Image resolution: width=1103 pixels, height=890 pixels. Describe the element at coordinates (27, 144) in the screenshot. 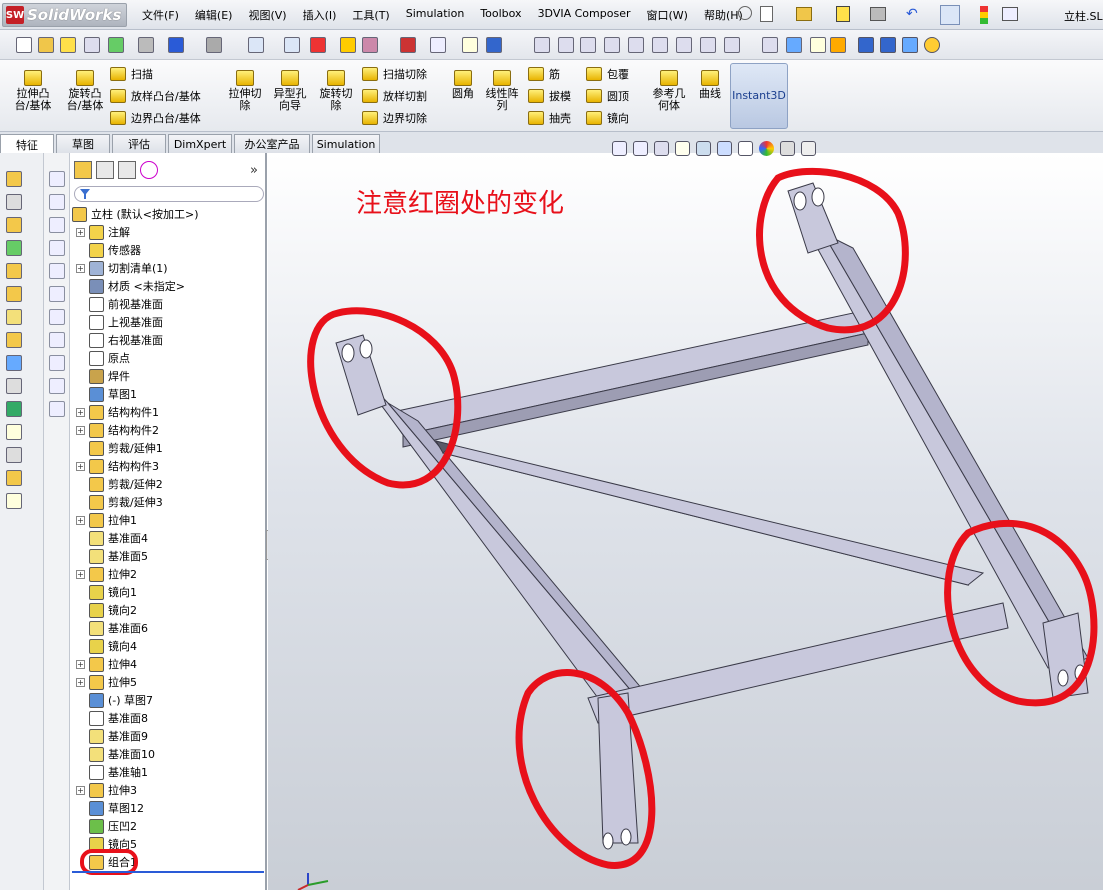

I see `tab-0: 特征` at that location.